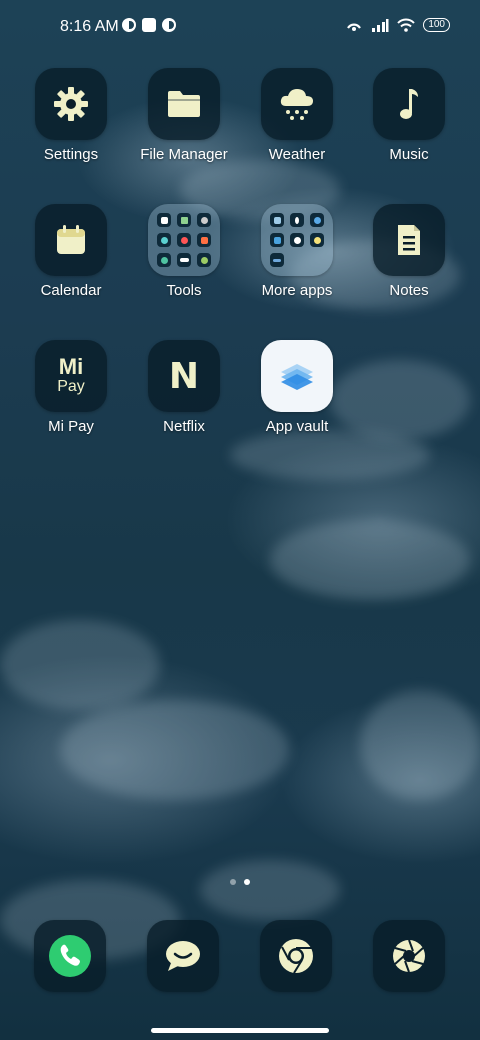 The height and width of the screenshot is (1040, 480). I want to click on page-indicator, so click(240, 882).